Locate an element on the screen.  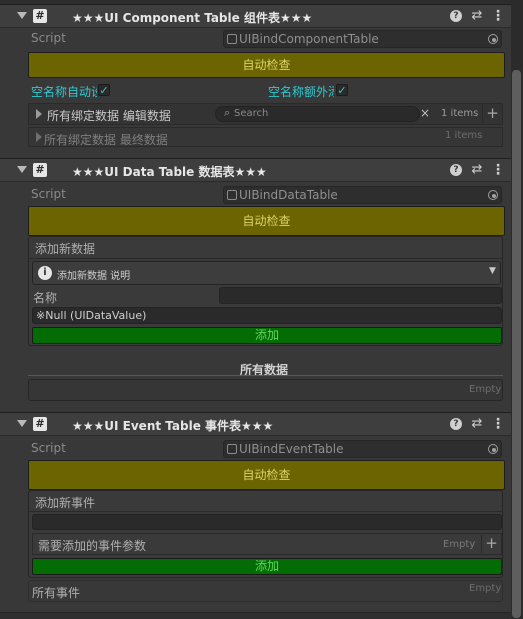
component-header-data-table: # ★★★UI Data Table 数据表★★★ ? ⇄ ⋮ is located at coordinates (255, 170).